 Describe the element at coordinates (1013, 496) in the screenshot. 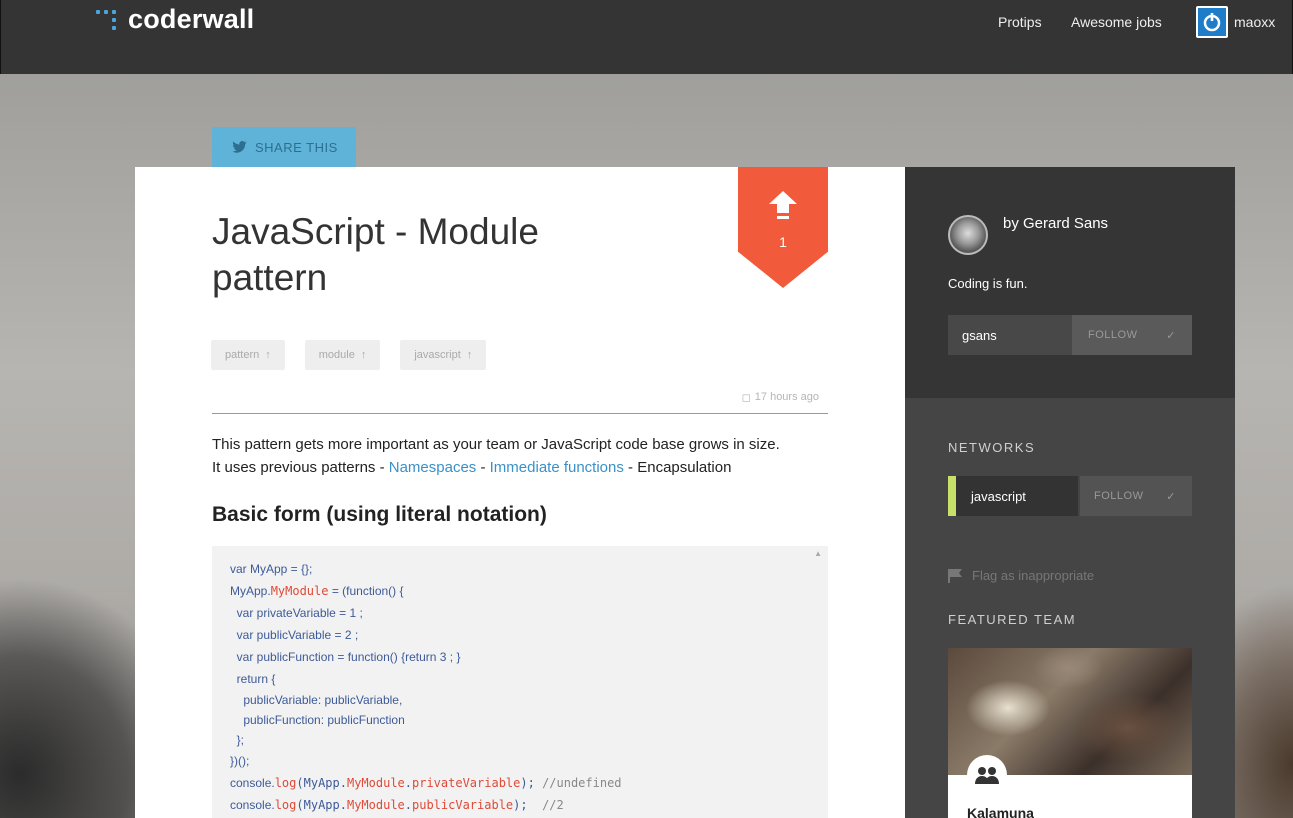

I see `network-name: javascript` at that location.